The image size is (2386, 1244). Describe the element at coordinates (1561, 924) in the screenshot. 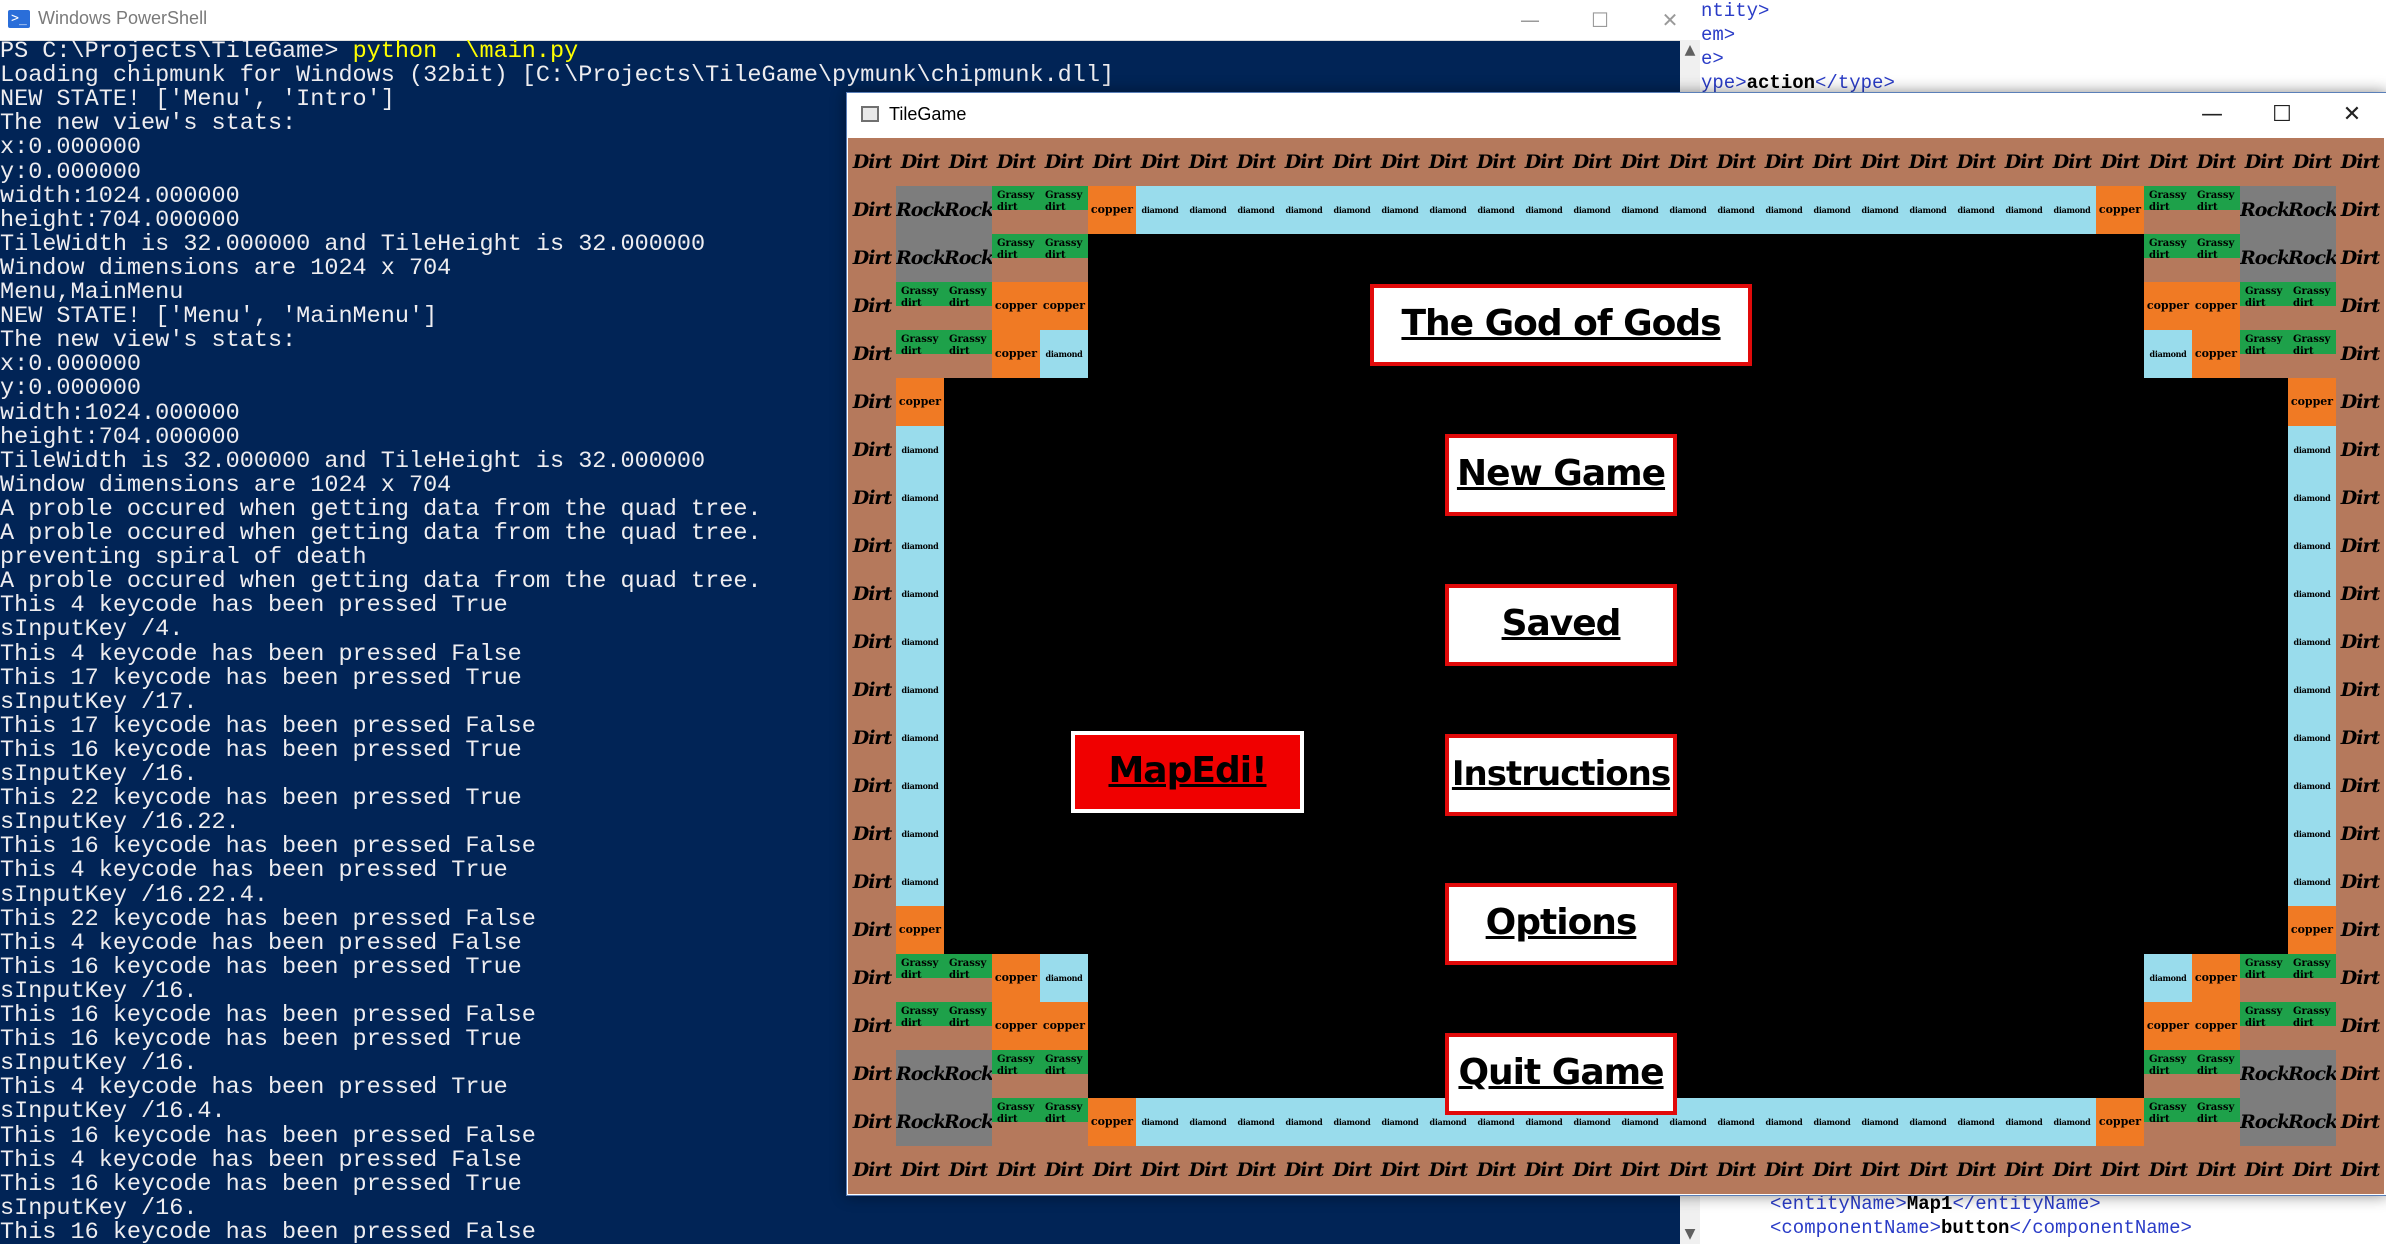

I see `options-button: Options` at that location.